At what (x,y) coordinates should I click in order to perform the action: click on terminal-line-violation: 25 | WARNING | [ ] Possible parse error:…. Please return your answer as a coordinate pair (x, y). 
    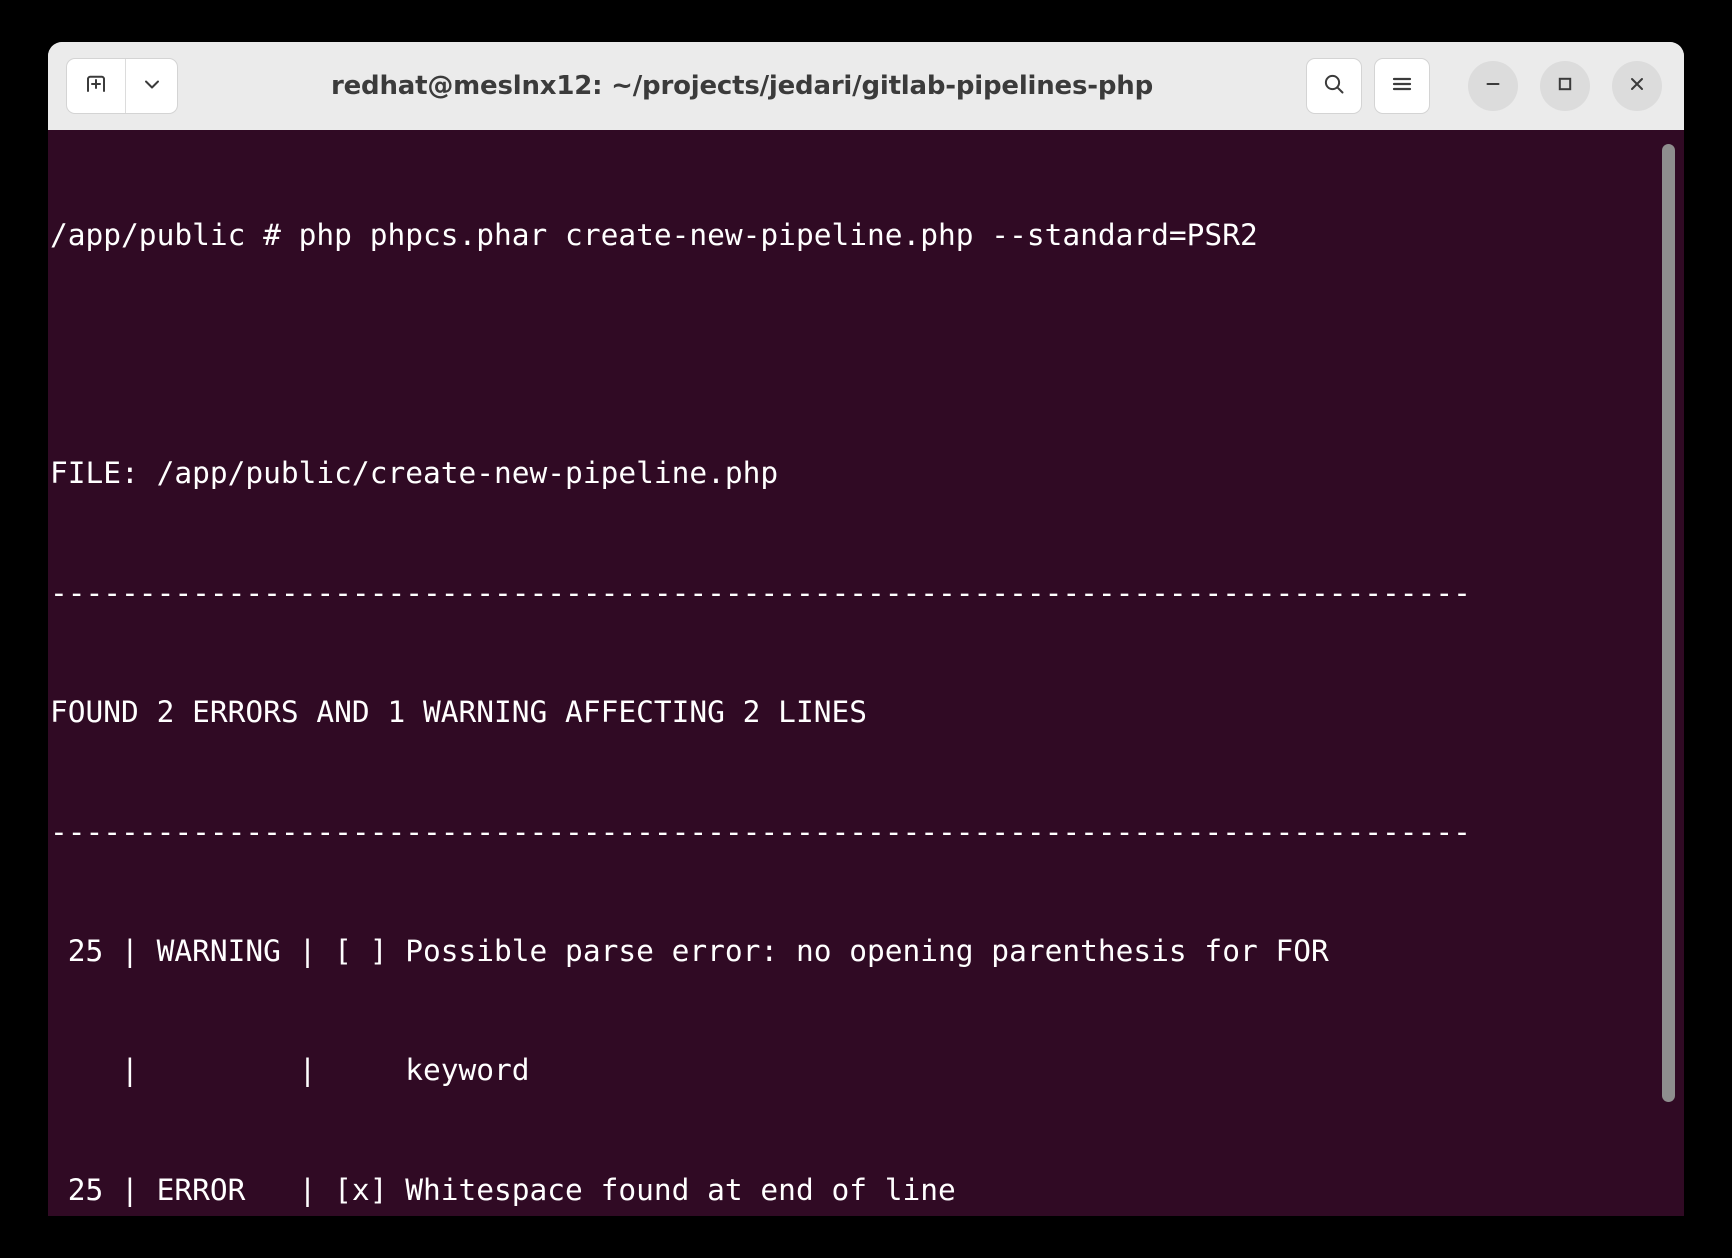
    Looking at the image, I should click on (689, 950).